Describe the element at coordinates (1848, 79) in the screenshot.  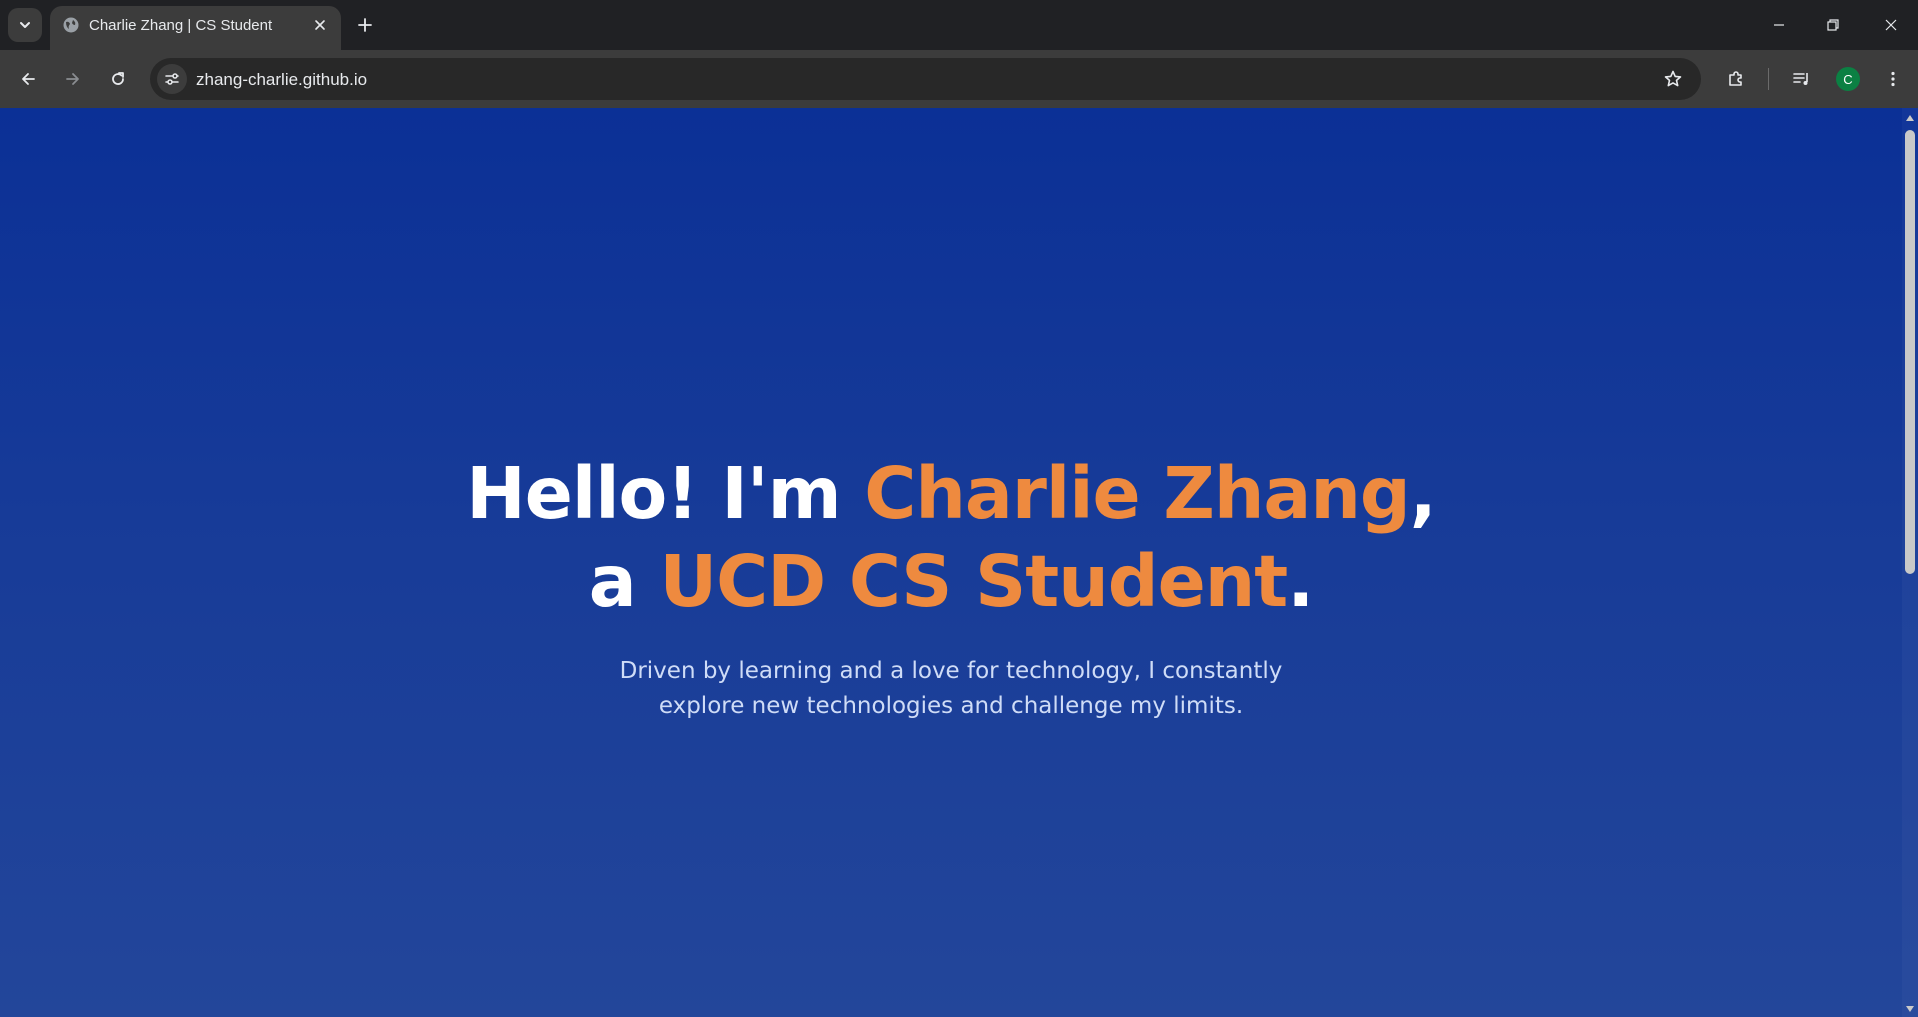
I see `profile-avatar: C` at that location.